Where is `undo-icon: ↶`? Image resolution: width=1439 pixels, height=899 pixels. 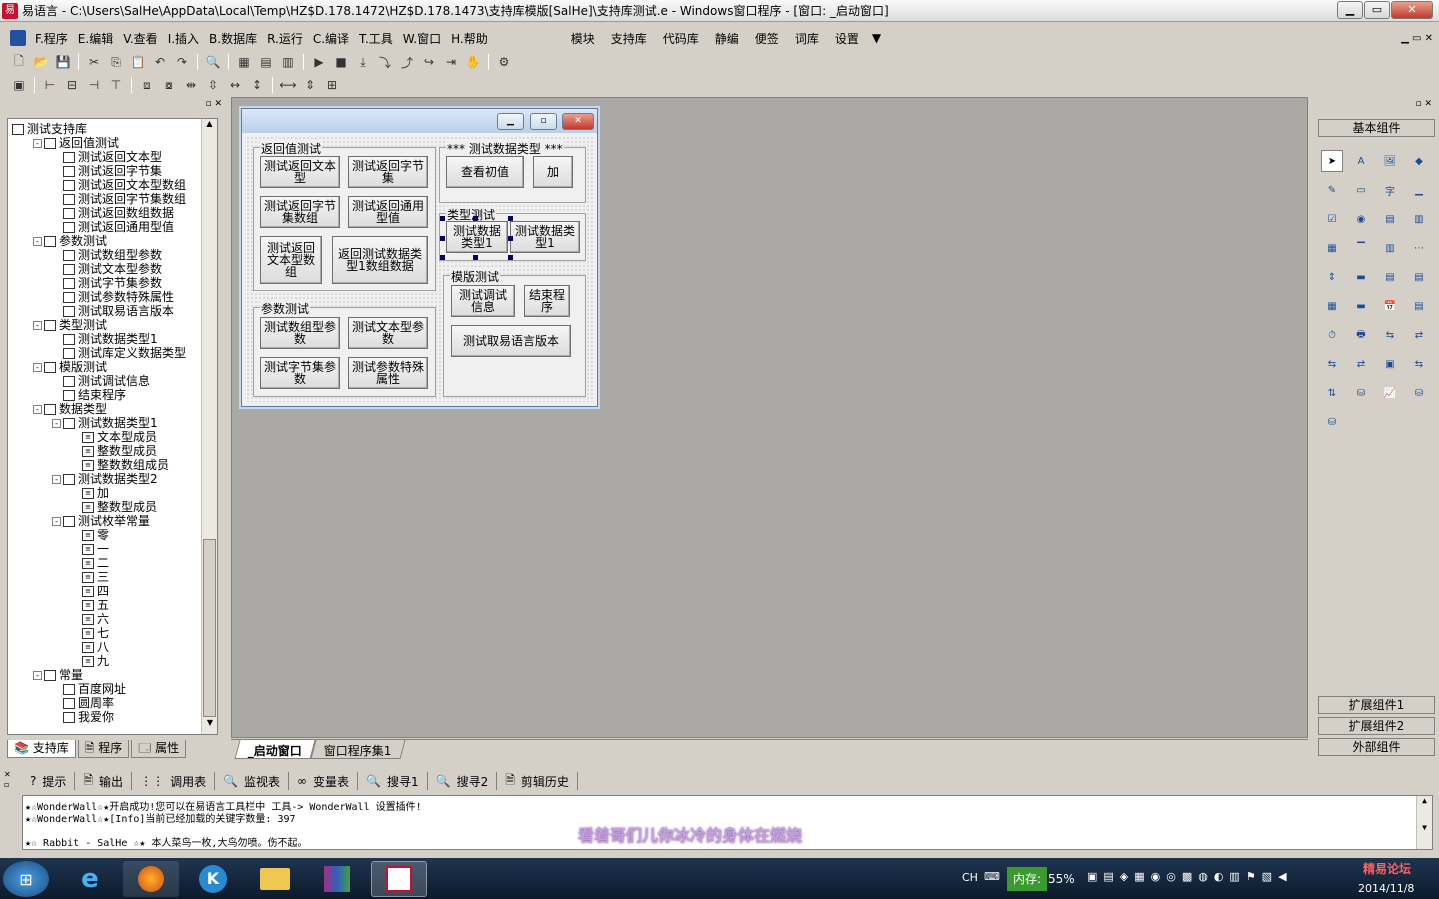
undo-icon: ↶ is located at coordinates (160, 62).